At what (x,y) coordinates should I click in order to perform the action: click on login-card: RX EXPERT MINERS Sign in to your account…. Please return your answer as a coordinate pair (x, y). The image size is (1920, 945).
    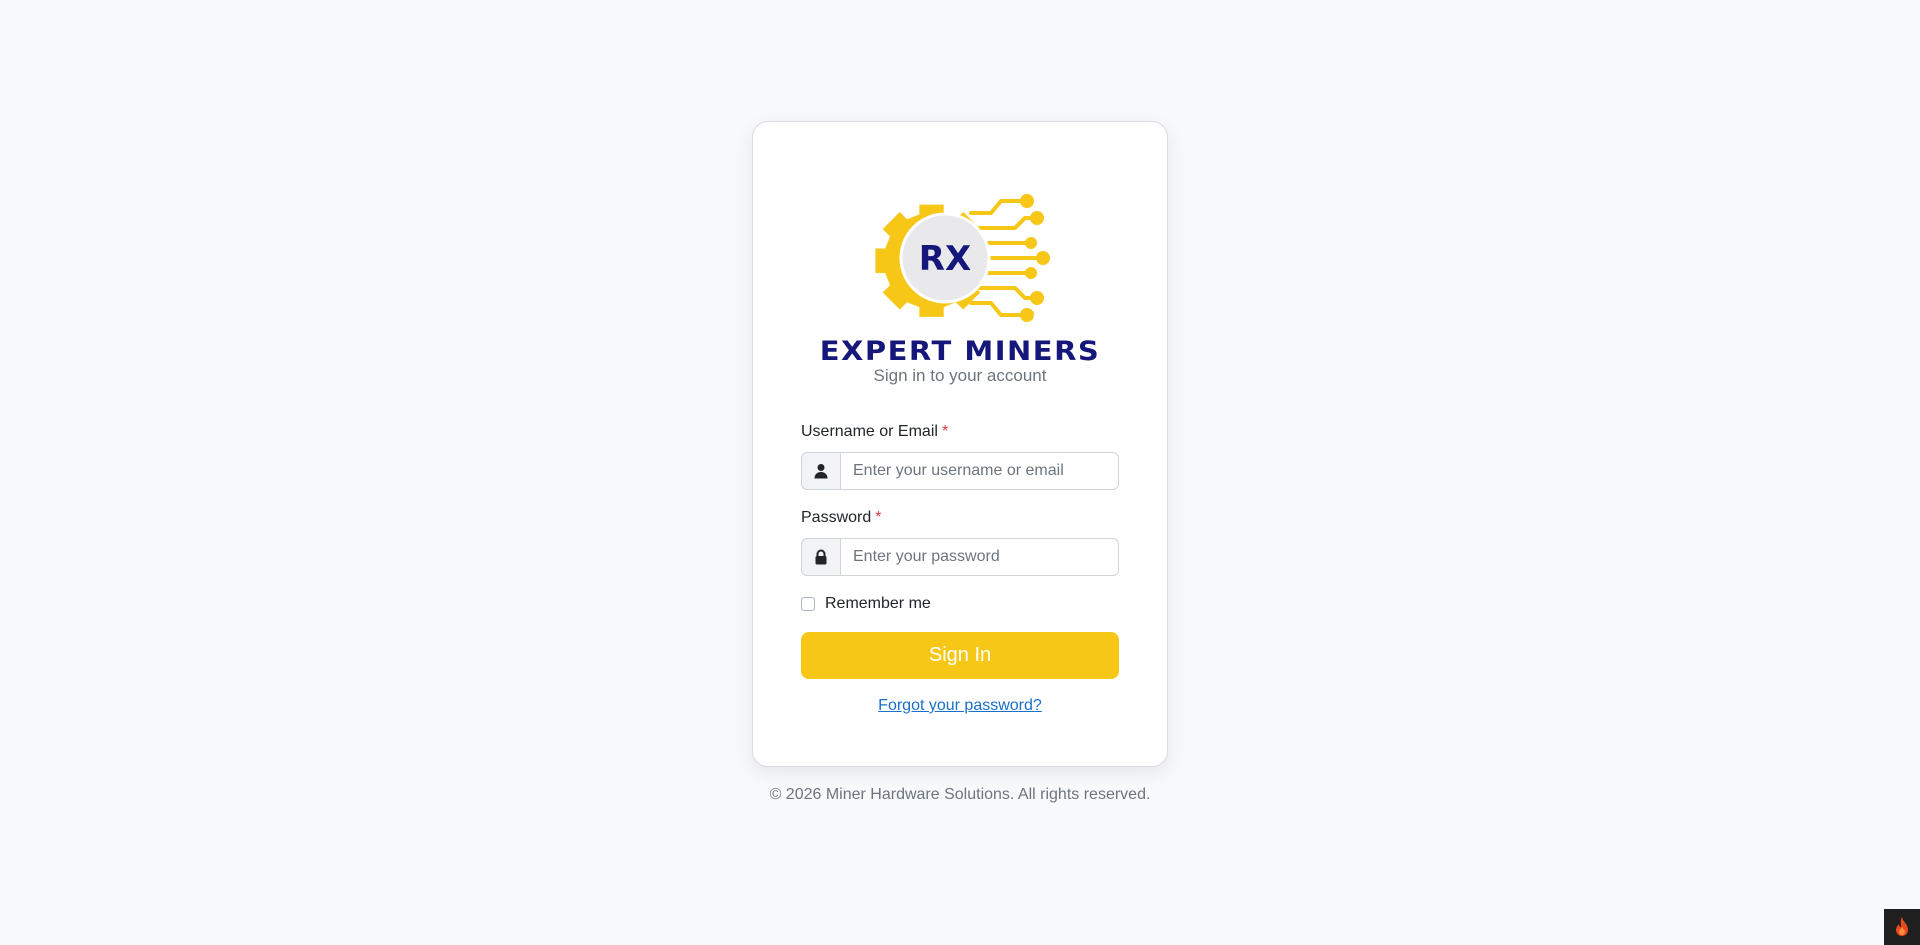
    Looking at the image, I should click on (960, 444).